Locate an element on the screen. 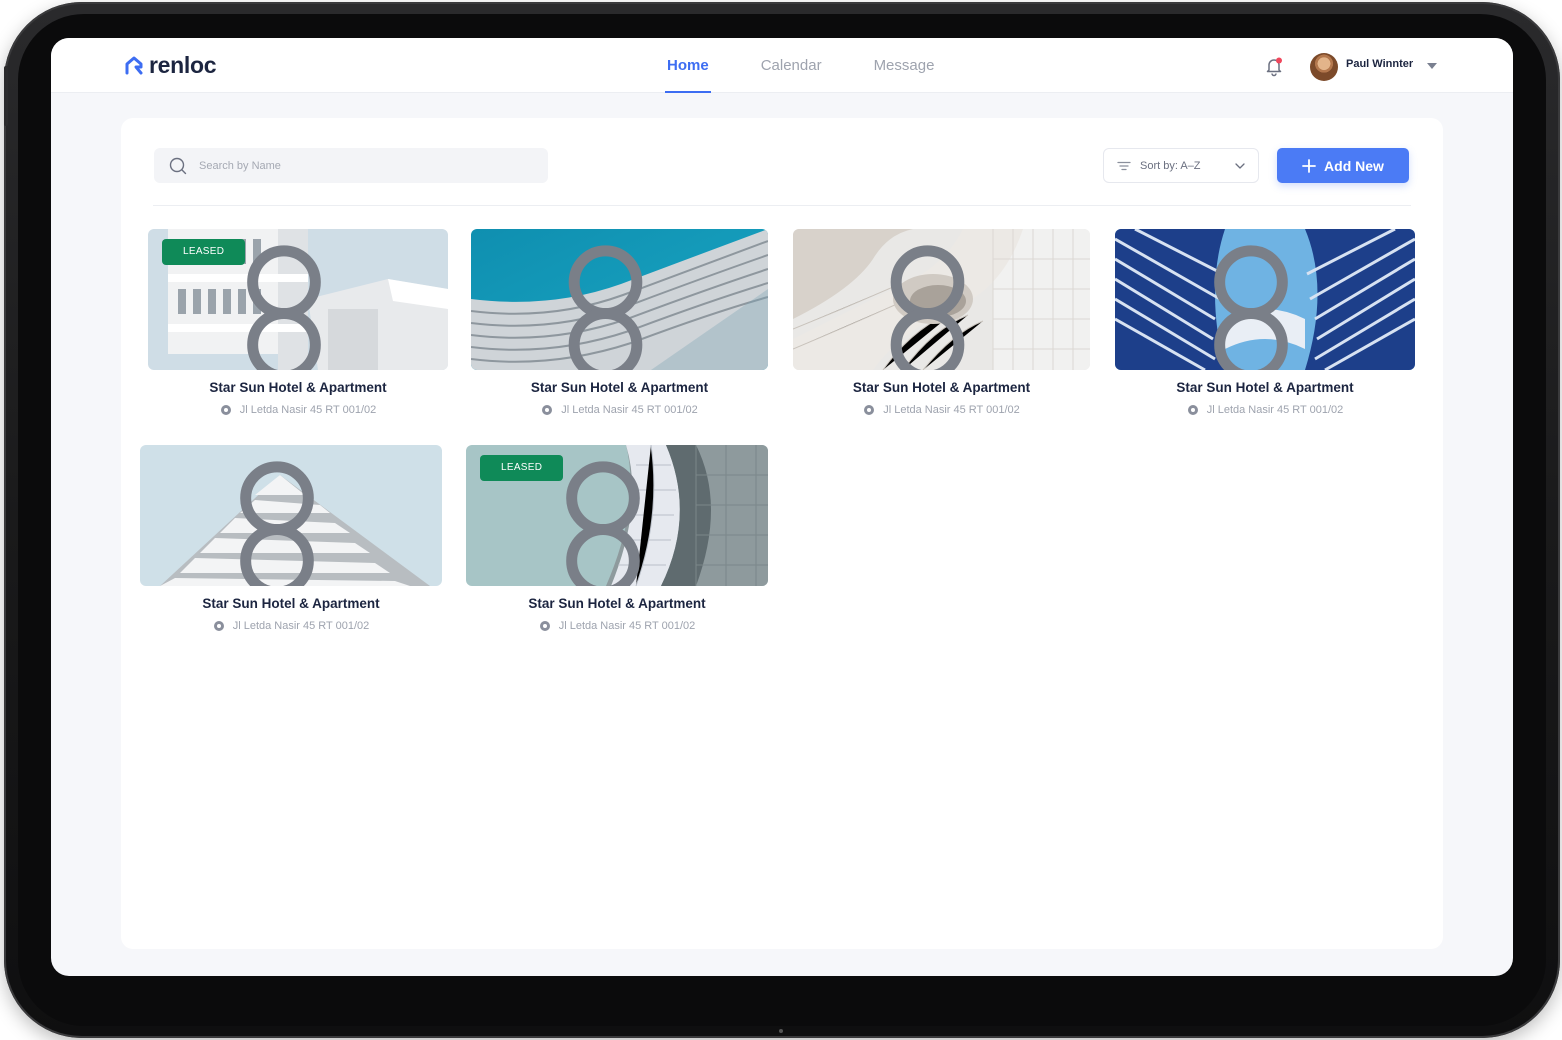 This screenshot has height=1040, width=1562. add-new-button: Add New is located at coordinates (1343, 165).